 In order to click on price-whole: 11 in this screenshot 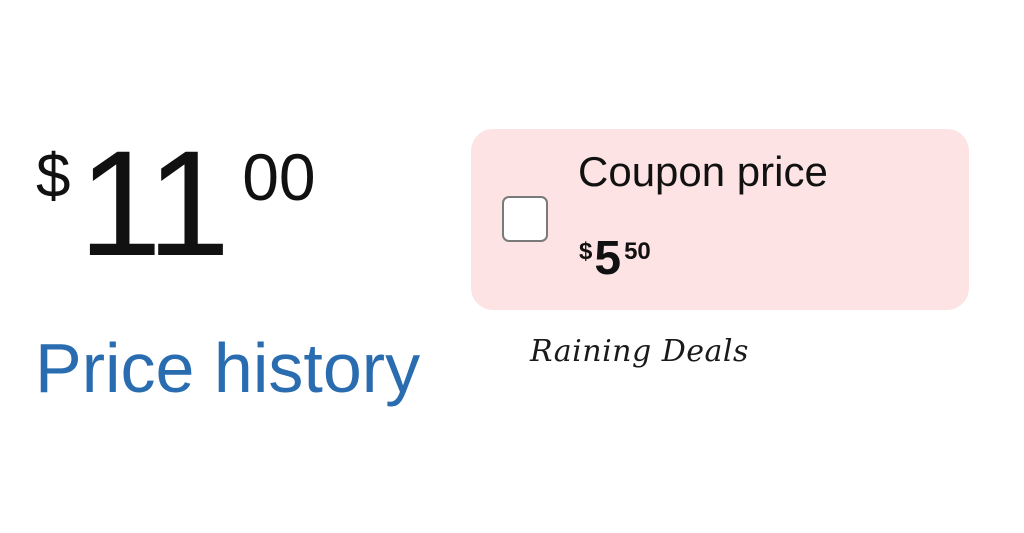, I will do `click(154, 203)`.